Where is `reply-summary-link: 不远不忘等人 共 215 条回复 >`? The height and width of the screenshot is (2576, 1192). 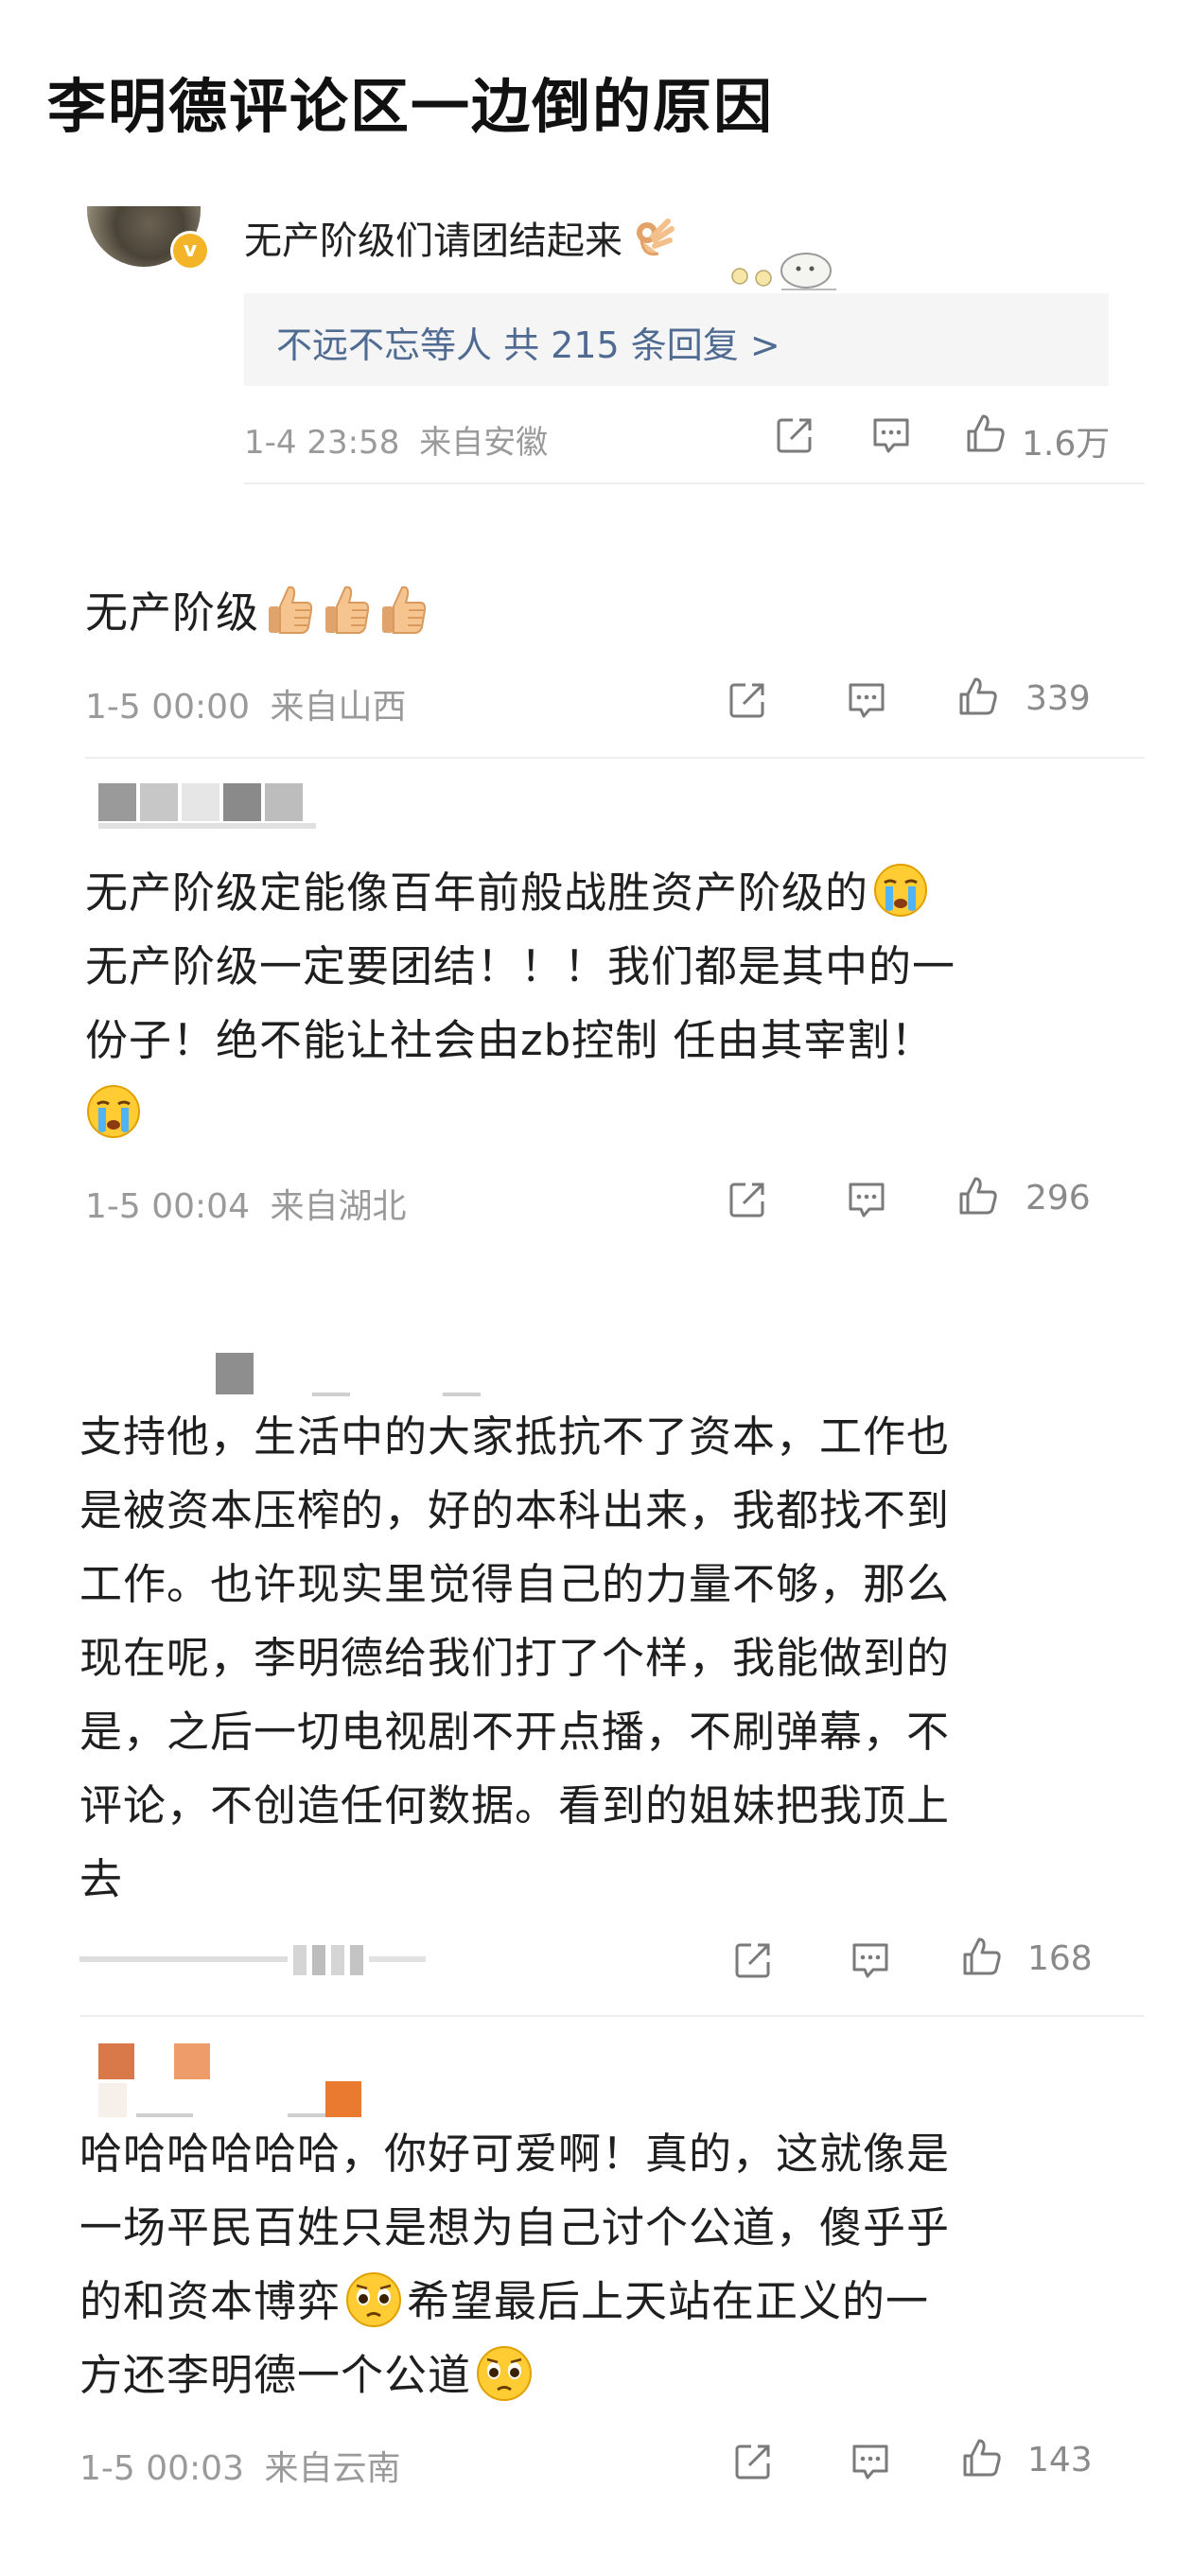 reply-summary-link: 不远不忘等人 共 215 条回复 > is located at coordinates (528, 342).